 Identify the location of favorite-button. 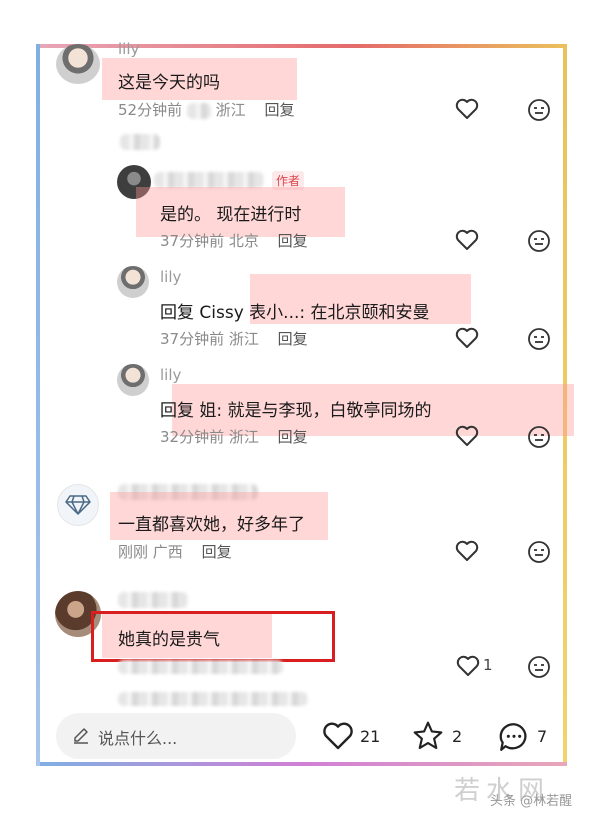
(428, 738).